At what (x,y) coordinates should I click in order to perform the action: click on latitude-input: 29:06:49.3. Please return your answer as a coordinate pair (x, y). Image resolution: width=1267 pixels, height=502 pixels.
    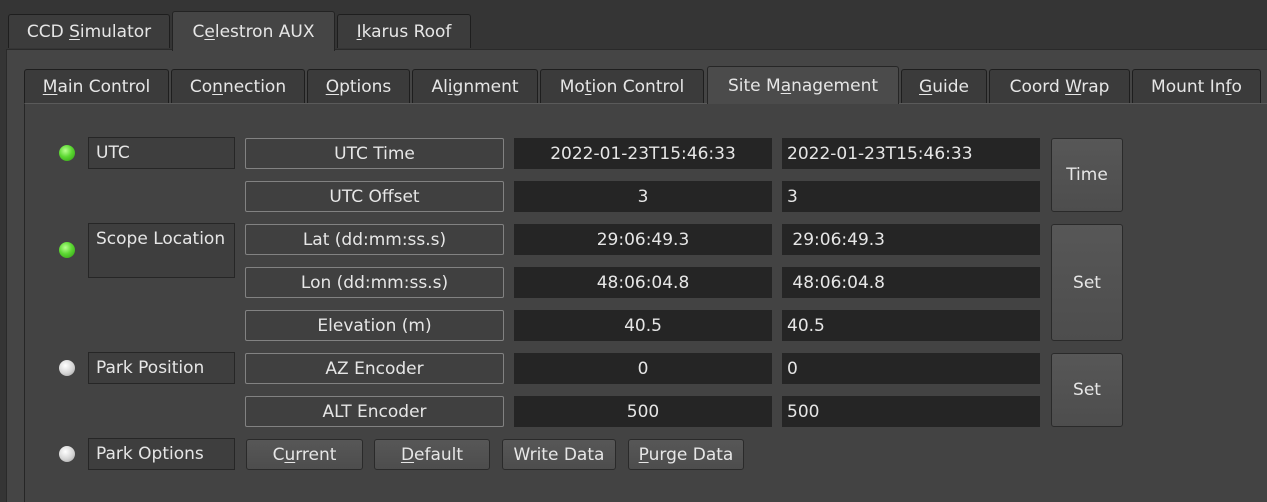
    Looking at the image, I should click on (911, 239).